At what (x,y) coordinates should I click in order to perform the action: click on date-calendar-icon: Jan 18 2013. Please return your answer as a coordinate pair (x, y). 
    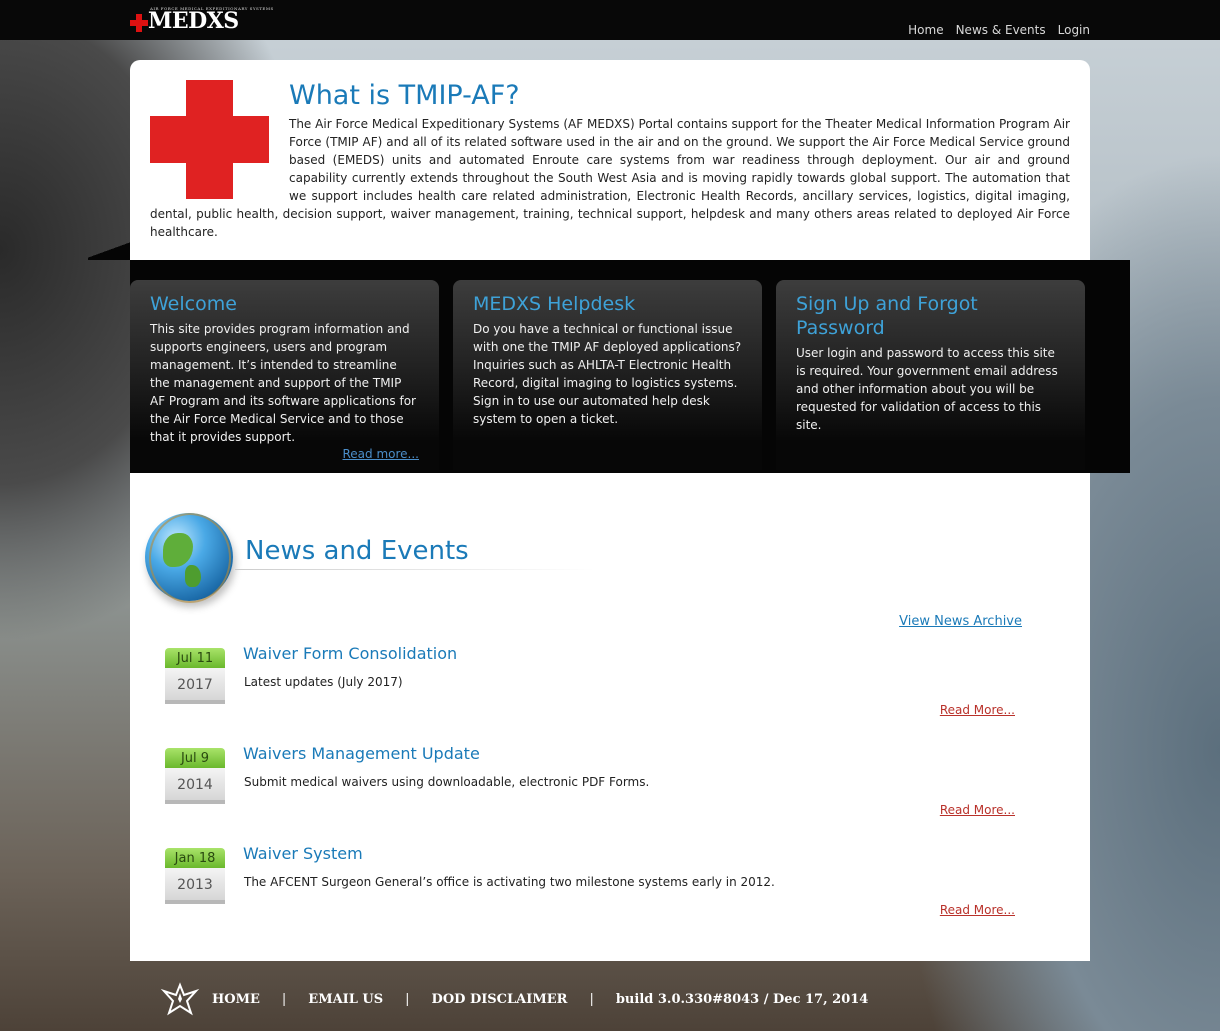
    Looking at the image, I should click on (195, 877).